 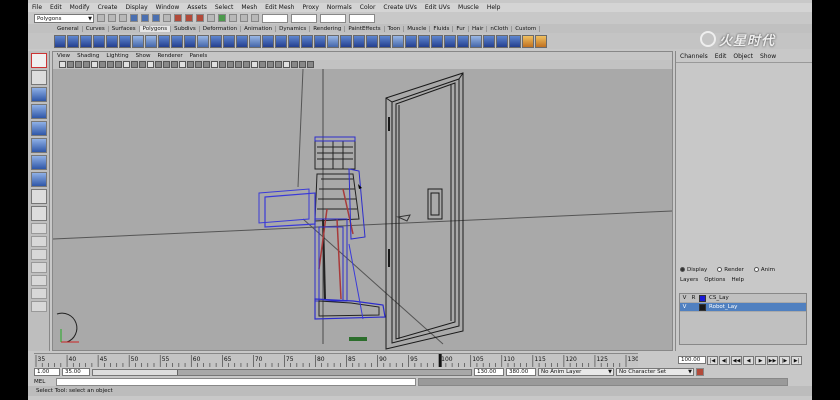 What do you see at coordinates (125, 41) in the screenshot?
I see `poly-torus-icon` at bounding box center [125, 41].